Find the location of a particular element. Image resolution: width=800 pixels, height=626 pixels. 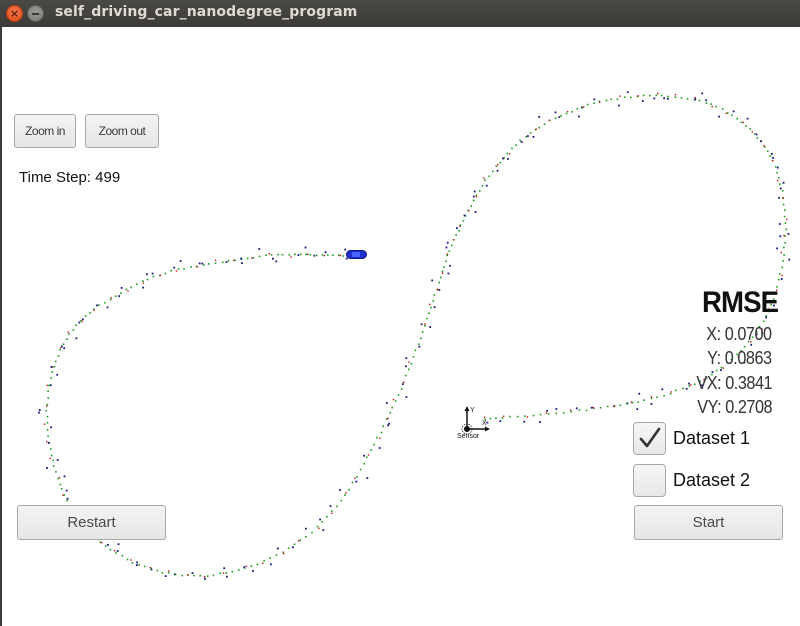

start-button: Start is located at coordinates (708, 522).